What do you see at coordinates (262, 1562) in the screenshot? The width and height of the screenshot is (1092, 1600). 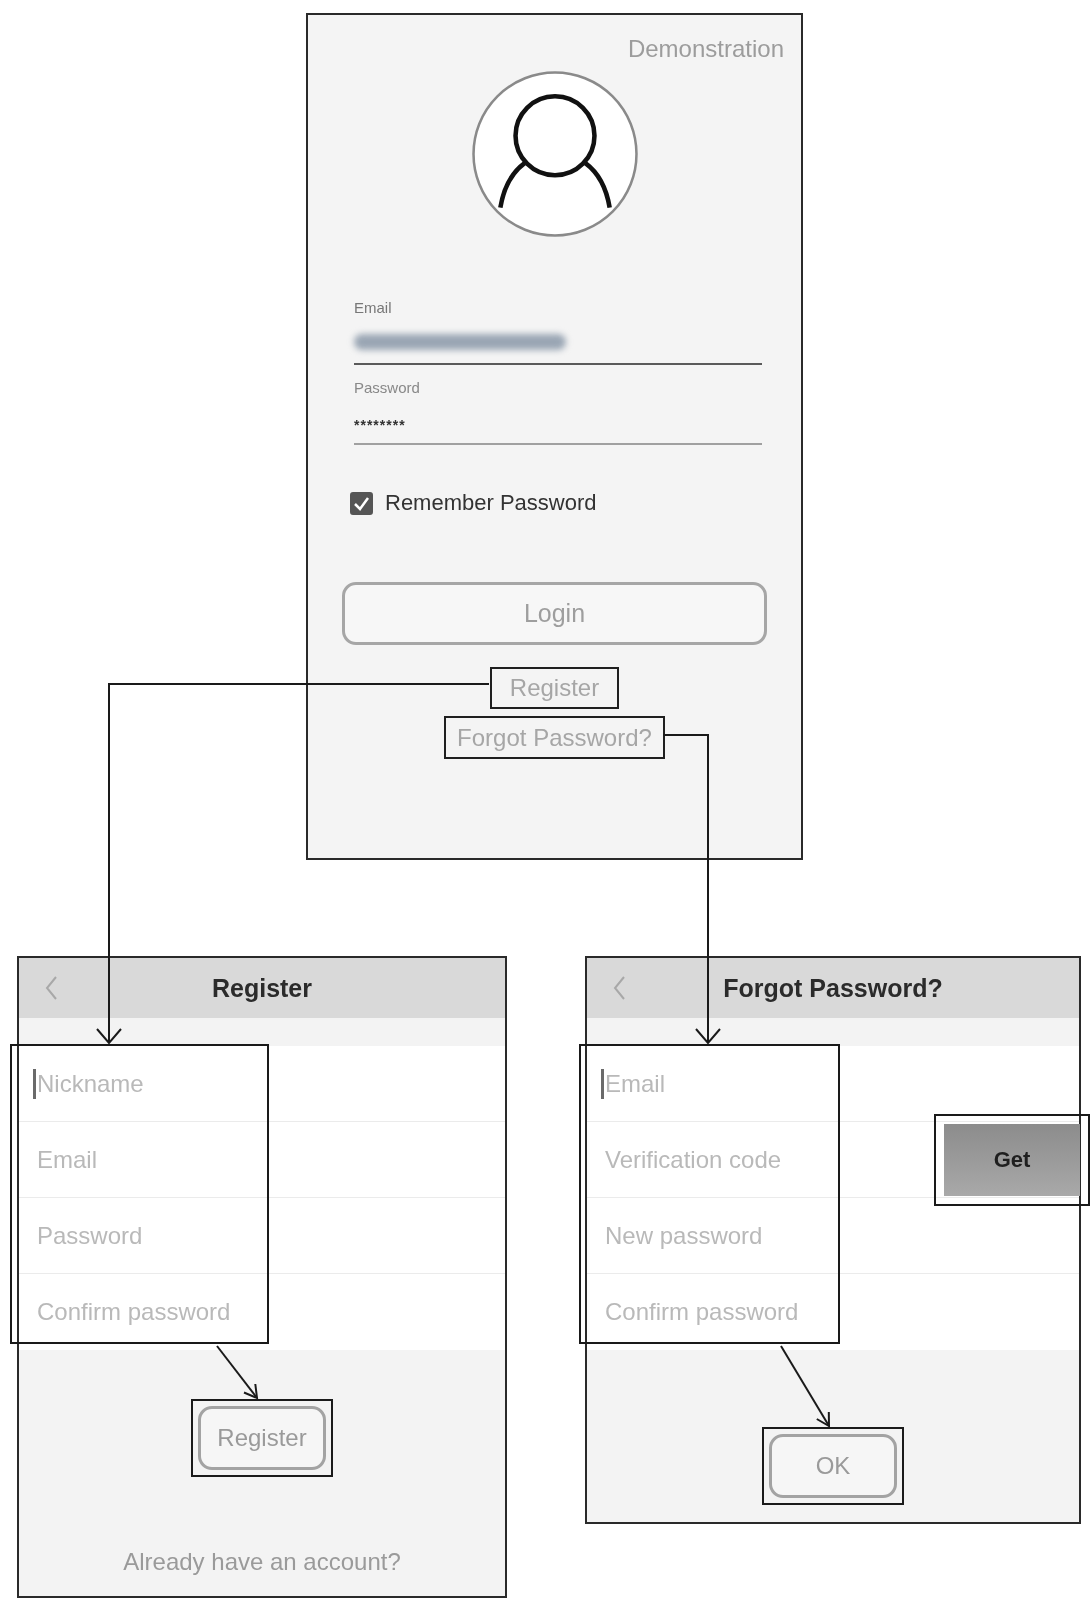 I see `account-link: Already have an account?` at bounding box center [262, 1562].